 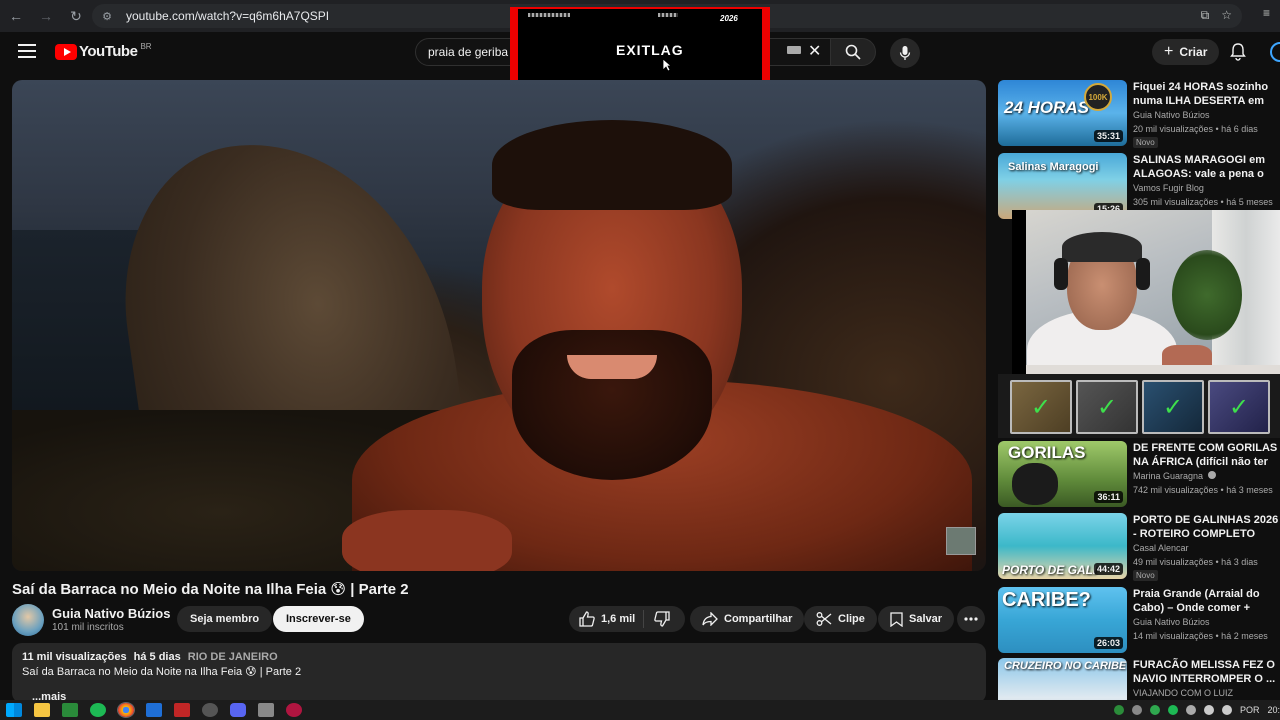 I want to click on clock: 20:, so click(x=1273, y=710).